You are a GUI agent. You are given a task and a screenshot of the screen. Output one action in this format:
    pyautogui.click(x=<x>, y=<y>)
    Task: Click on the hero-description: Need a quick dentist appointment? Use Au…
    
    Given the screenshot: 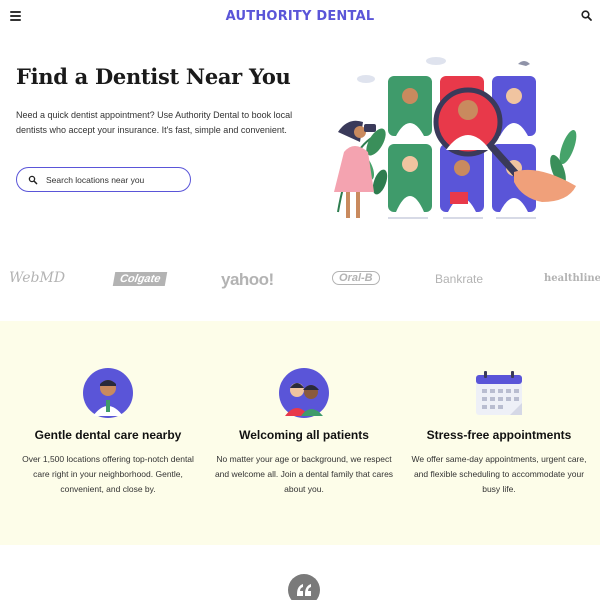 What is the action you would take?
    pyautogui.click(x=154, y=122)
    